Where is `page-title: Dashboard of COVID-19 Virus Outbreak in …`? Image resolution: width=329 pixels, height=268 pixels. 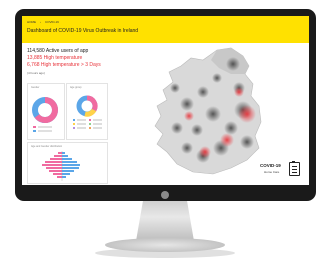
page-title: Dashboard of COVID-19 Virus Outbreak in … is located at coordinates (83, 31).